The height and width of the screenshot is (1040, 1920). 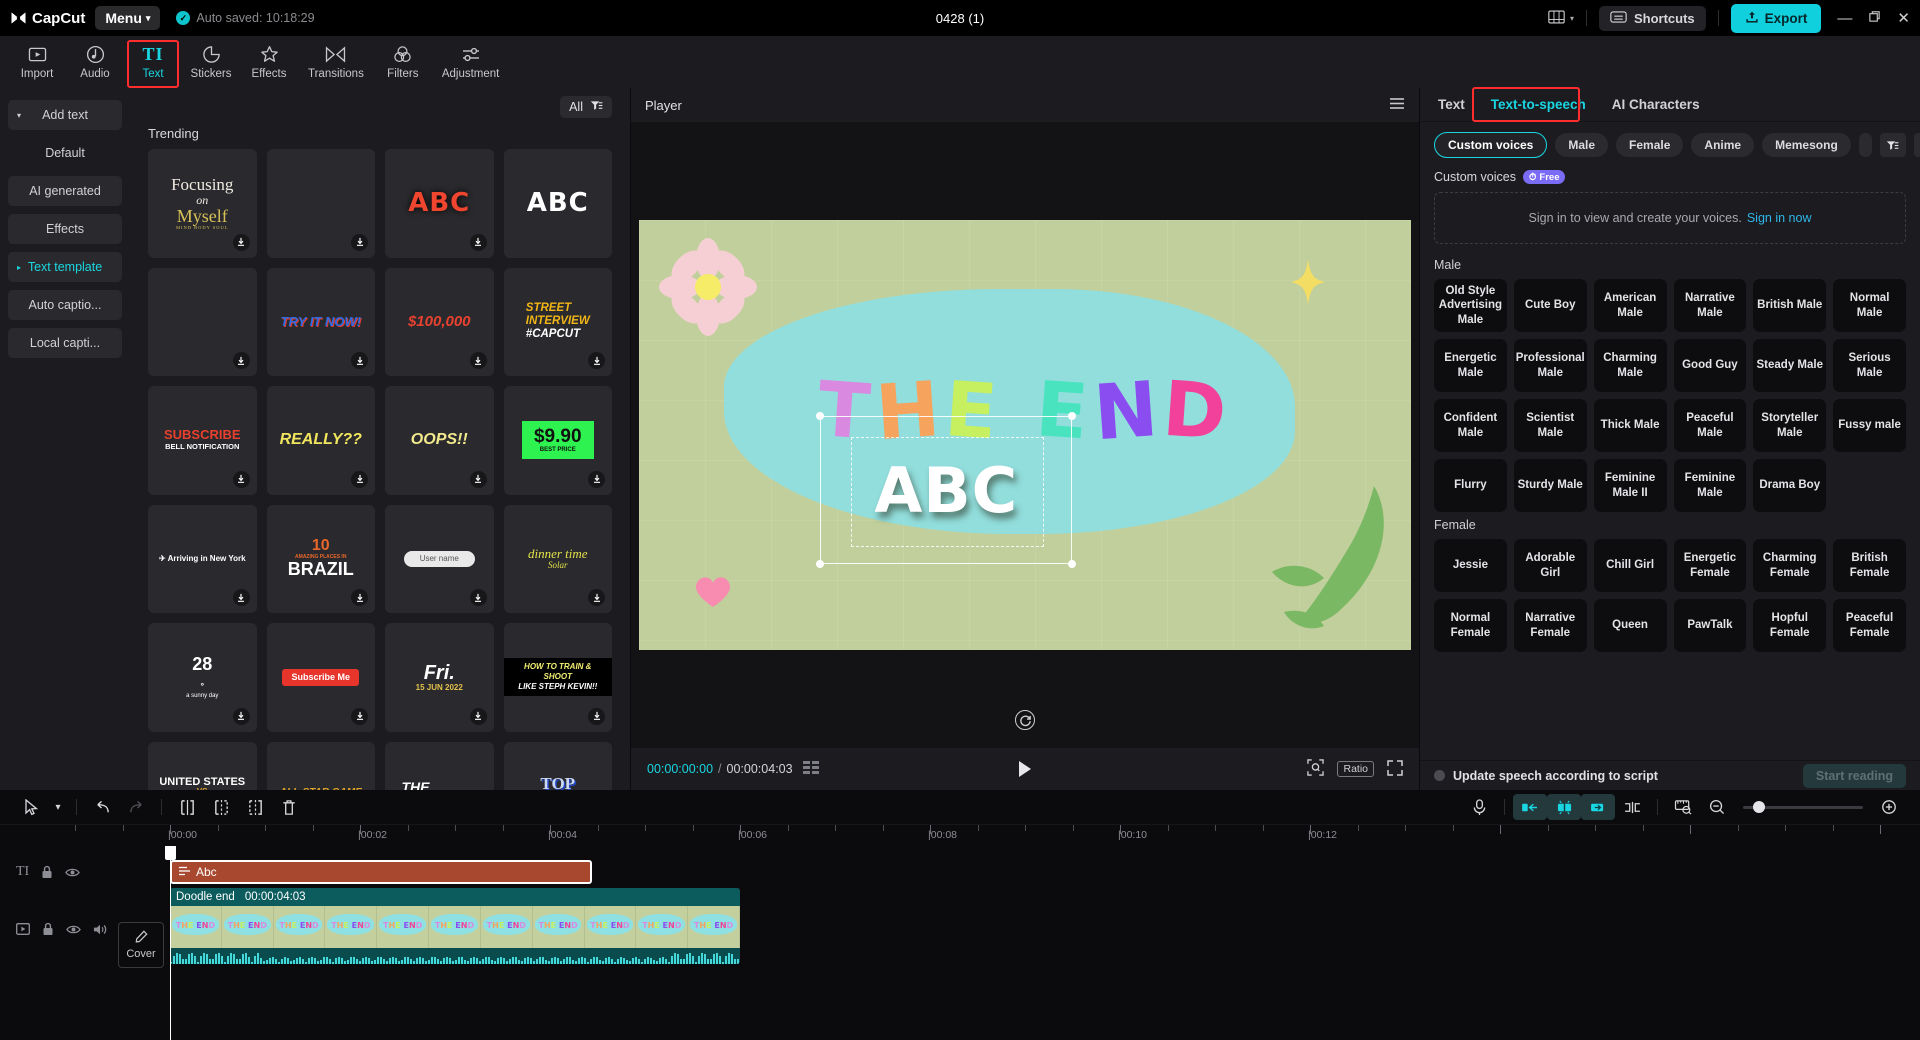 What do you see at coordinates (1790, 305) in the screenshot?
I see `voice-item: British Male` at bounding box center [1790, 305].